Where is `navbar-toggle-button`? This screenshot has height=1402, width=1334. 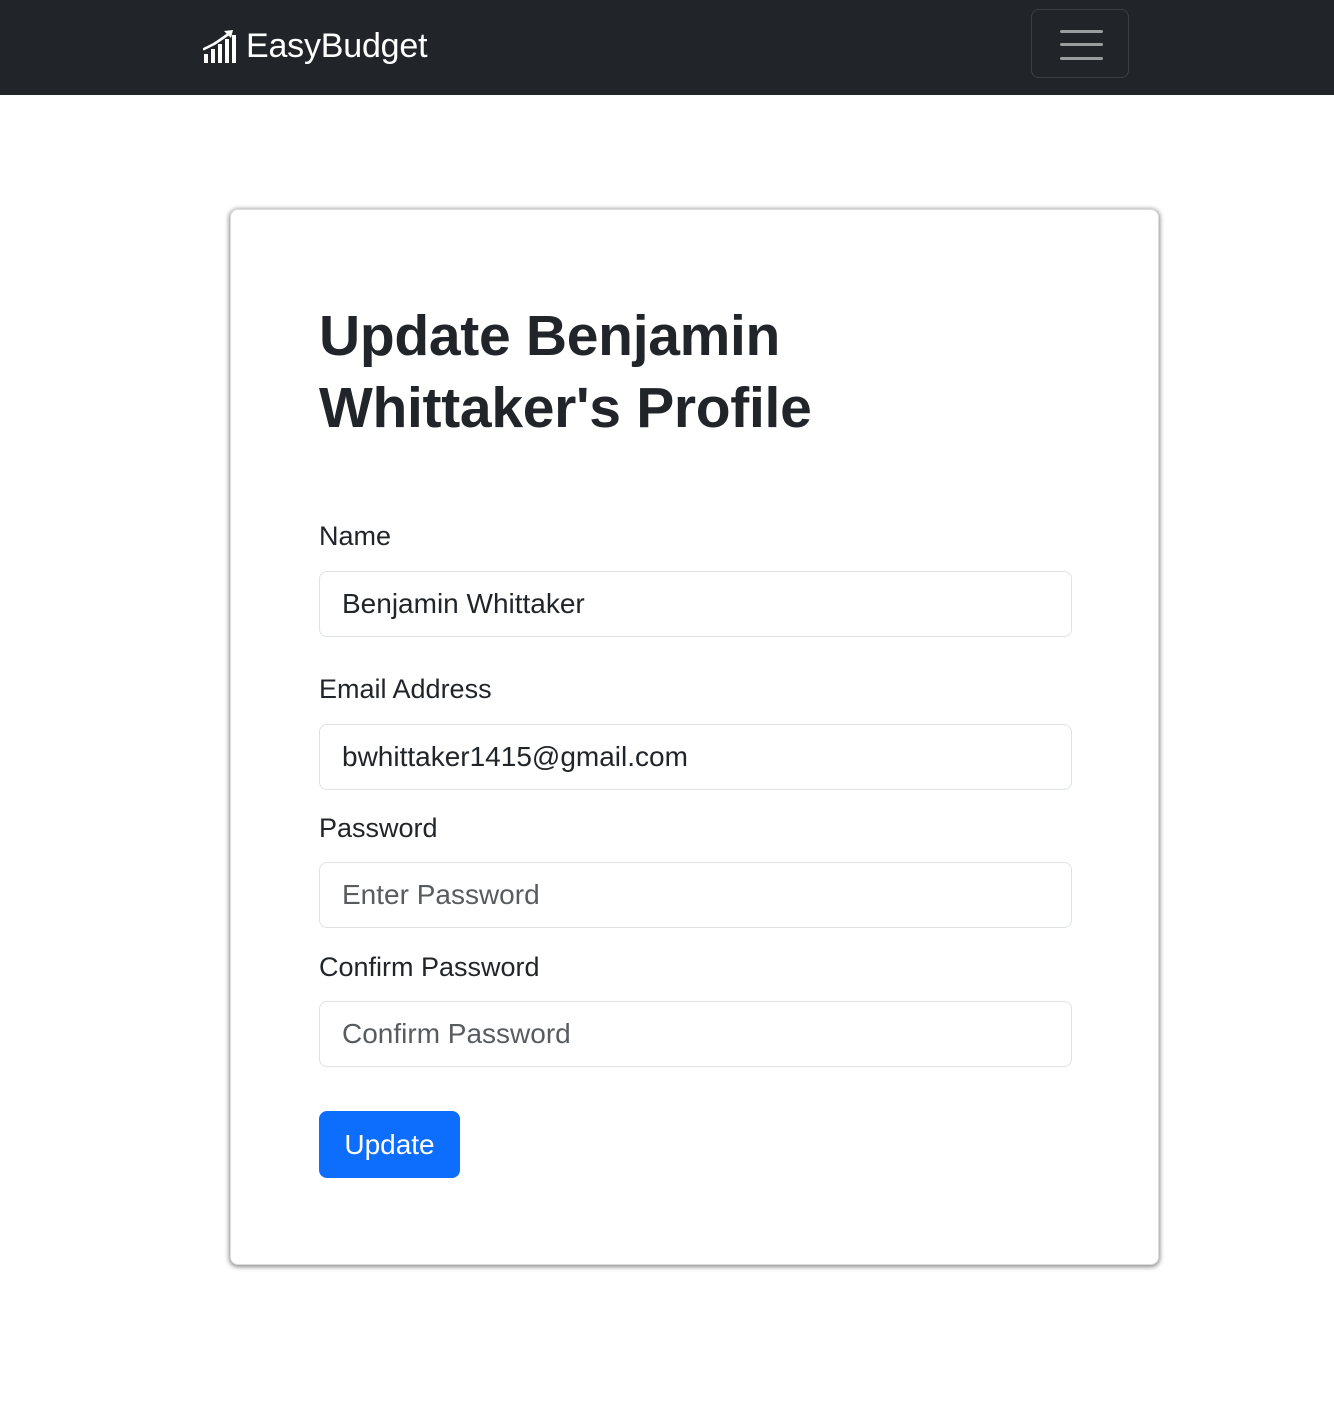 navbar-toggle-button is located at coordinates (1080, 43).